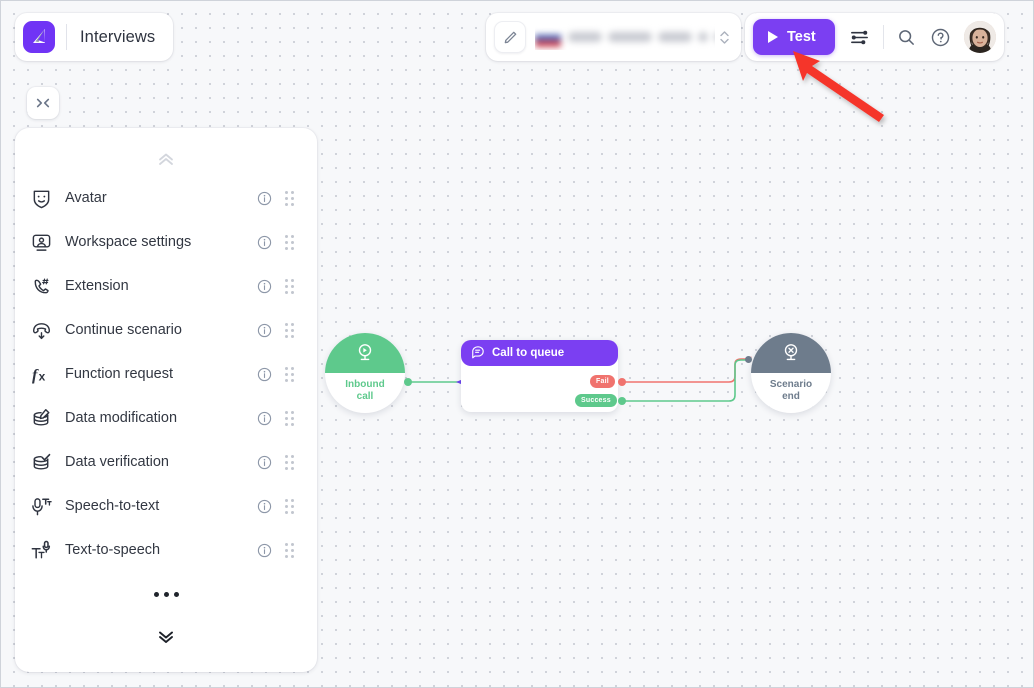 This screenshot has height=688, width=1034. I want to click on chevron-double-up-icon, so click(166, 159).